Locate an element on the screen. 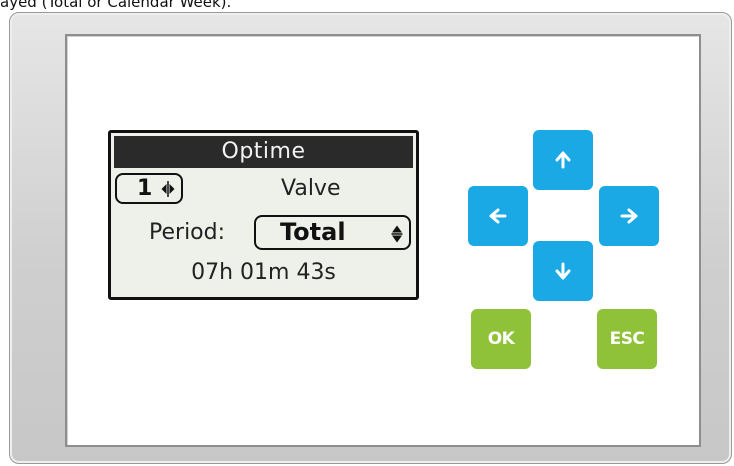  esc-button: ESC is located at coordinates (627, 339).